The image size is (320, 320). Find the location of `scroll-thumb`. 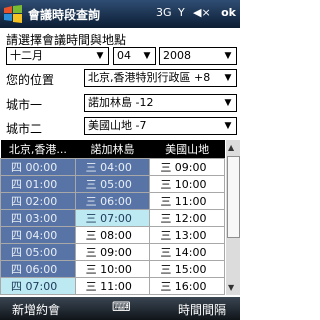

scroll-thumb is located at coordinates (233, 197).